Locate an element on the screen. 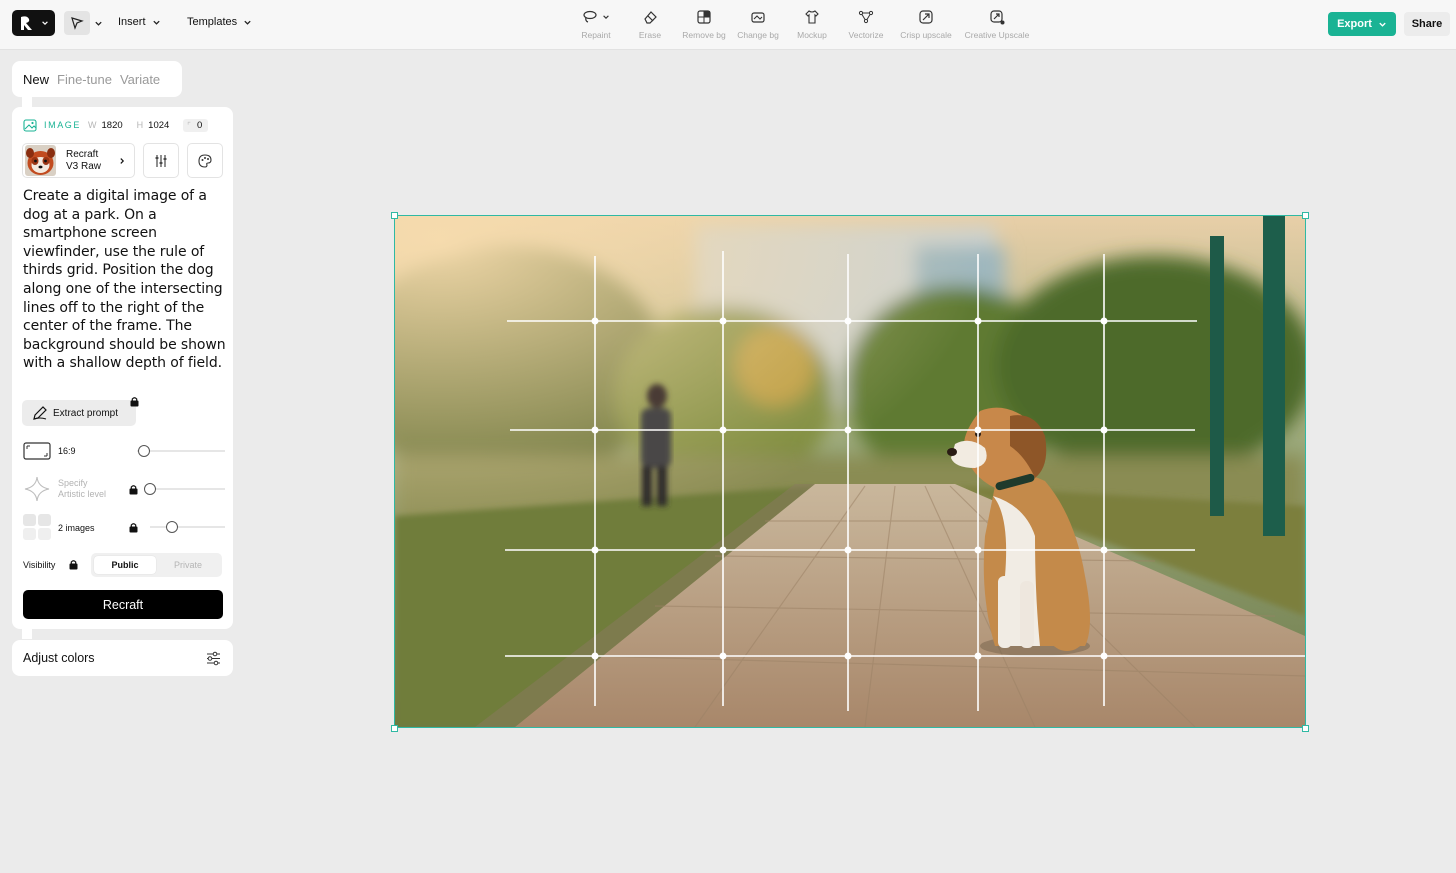 The width and height of the screenshot is (1456, 873). change-bg-tool: Change bg is located at coordinates (758, 26).